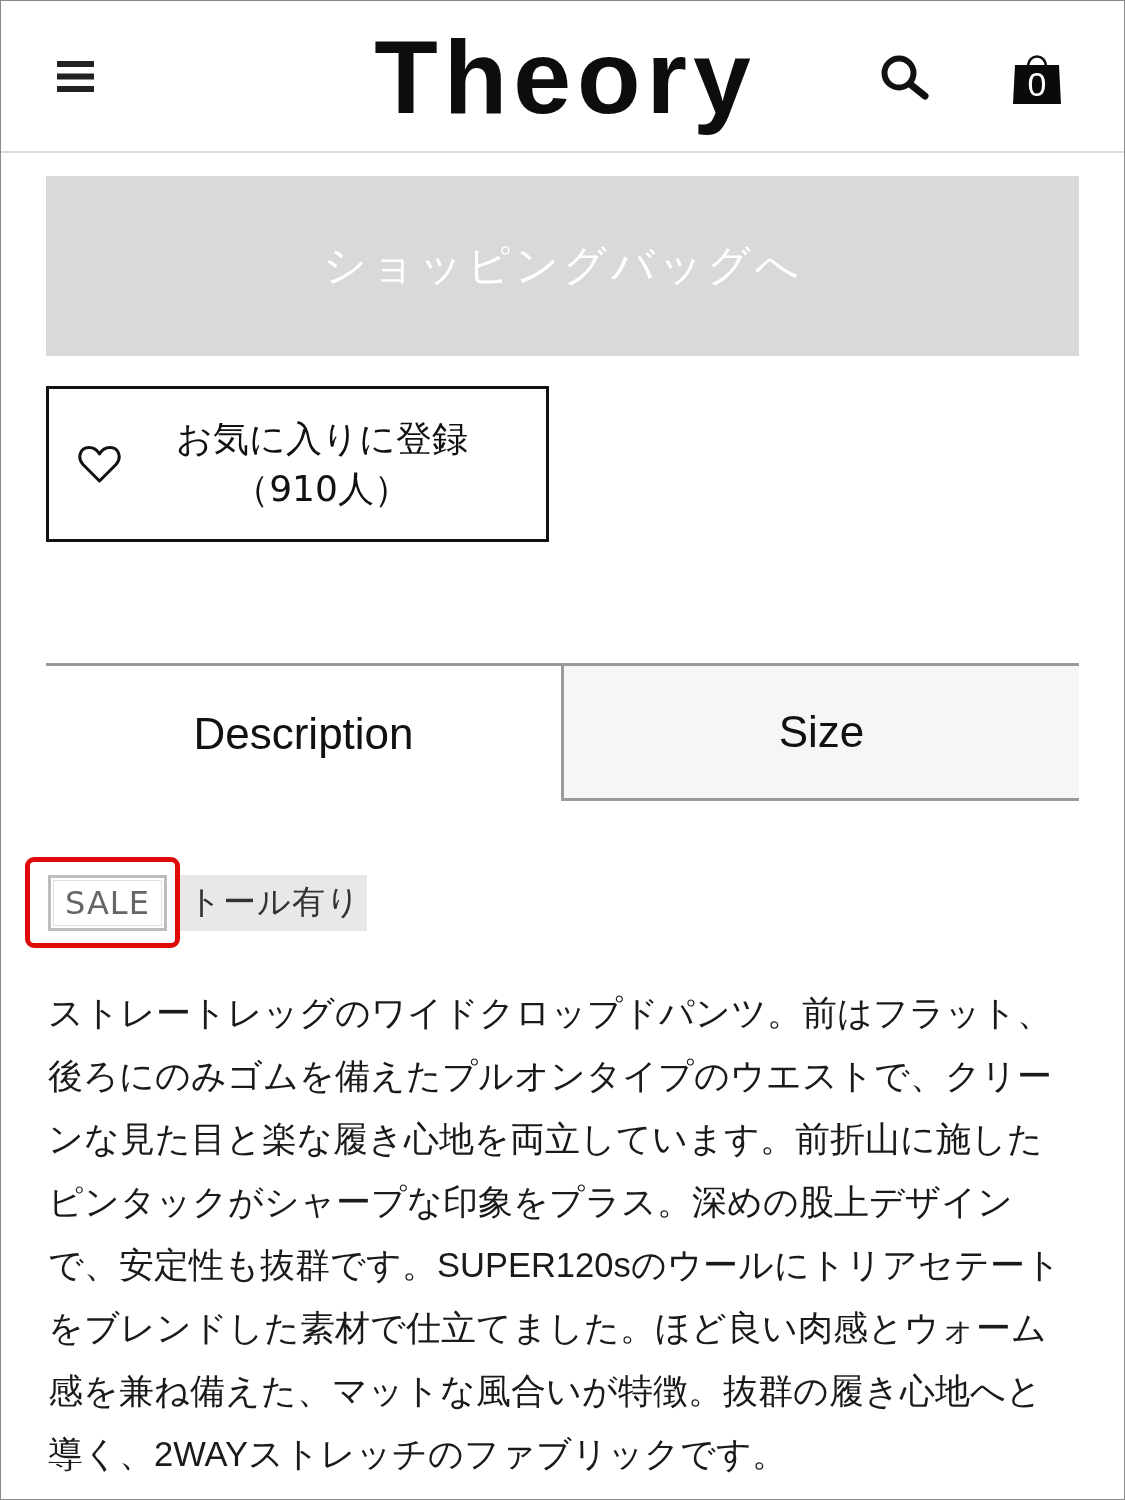 The height and width of the screenshot is (1500, 1125). I want to click on favorite-button: お気に入りに登録 （910人）, so click(297, 464).